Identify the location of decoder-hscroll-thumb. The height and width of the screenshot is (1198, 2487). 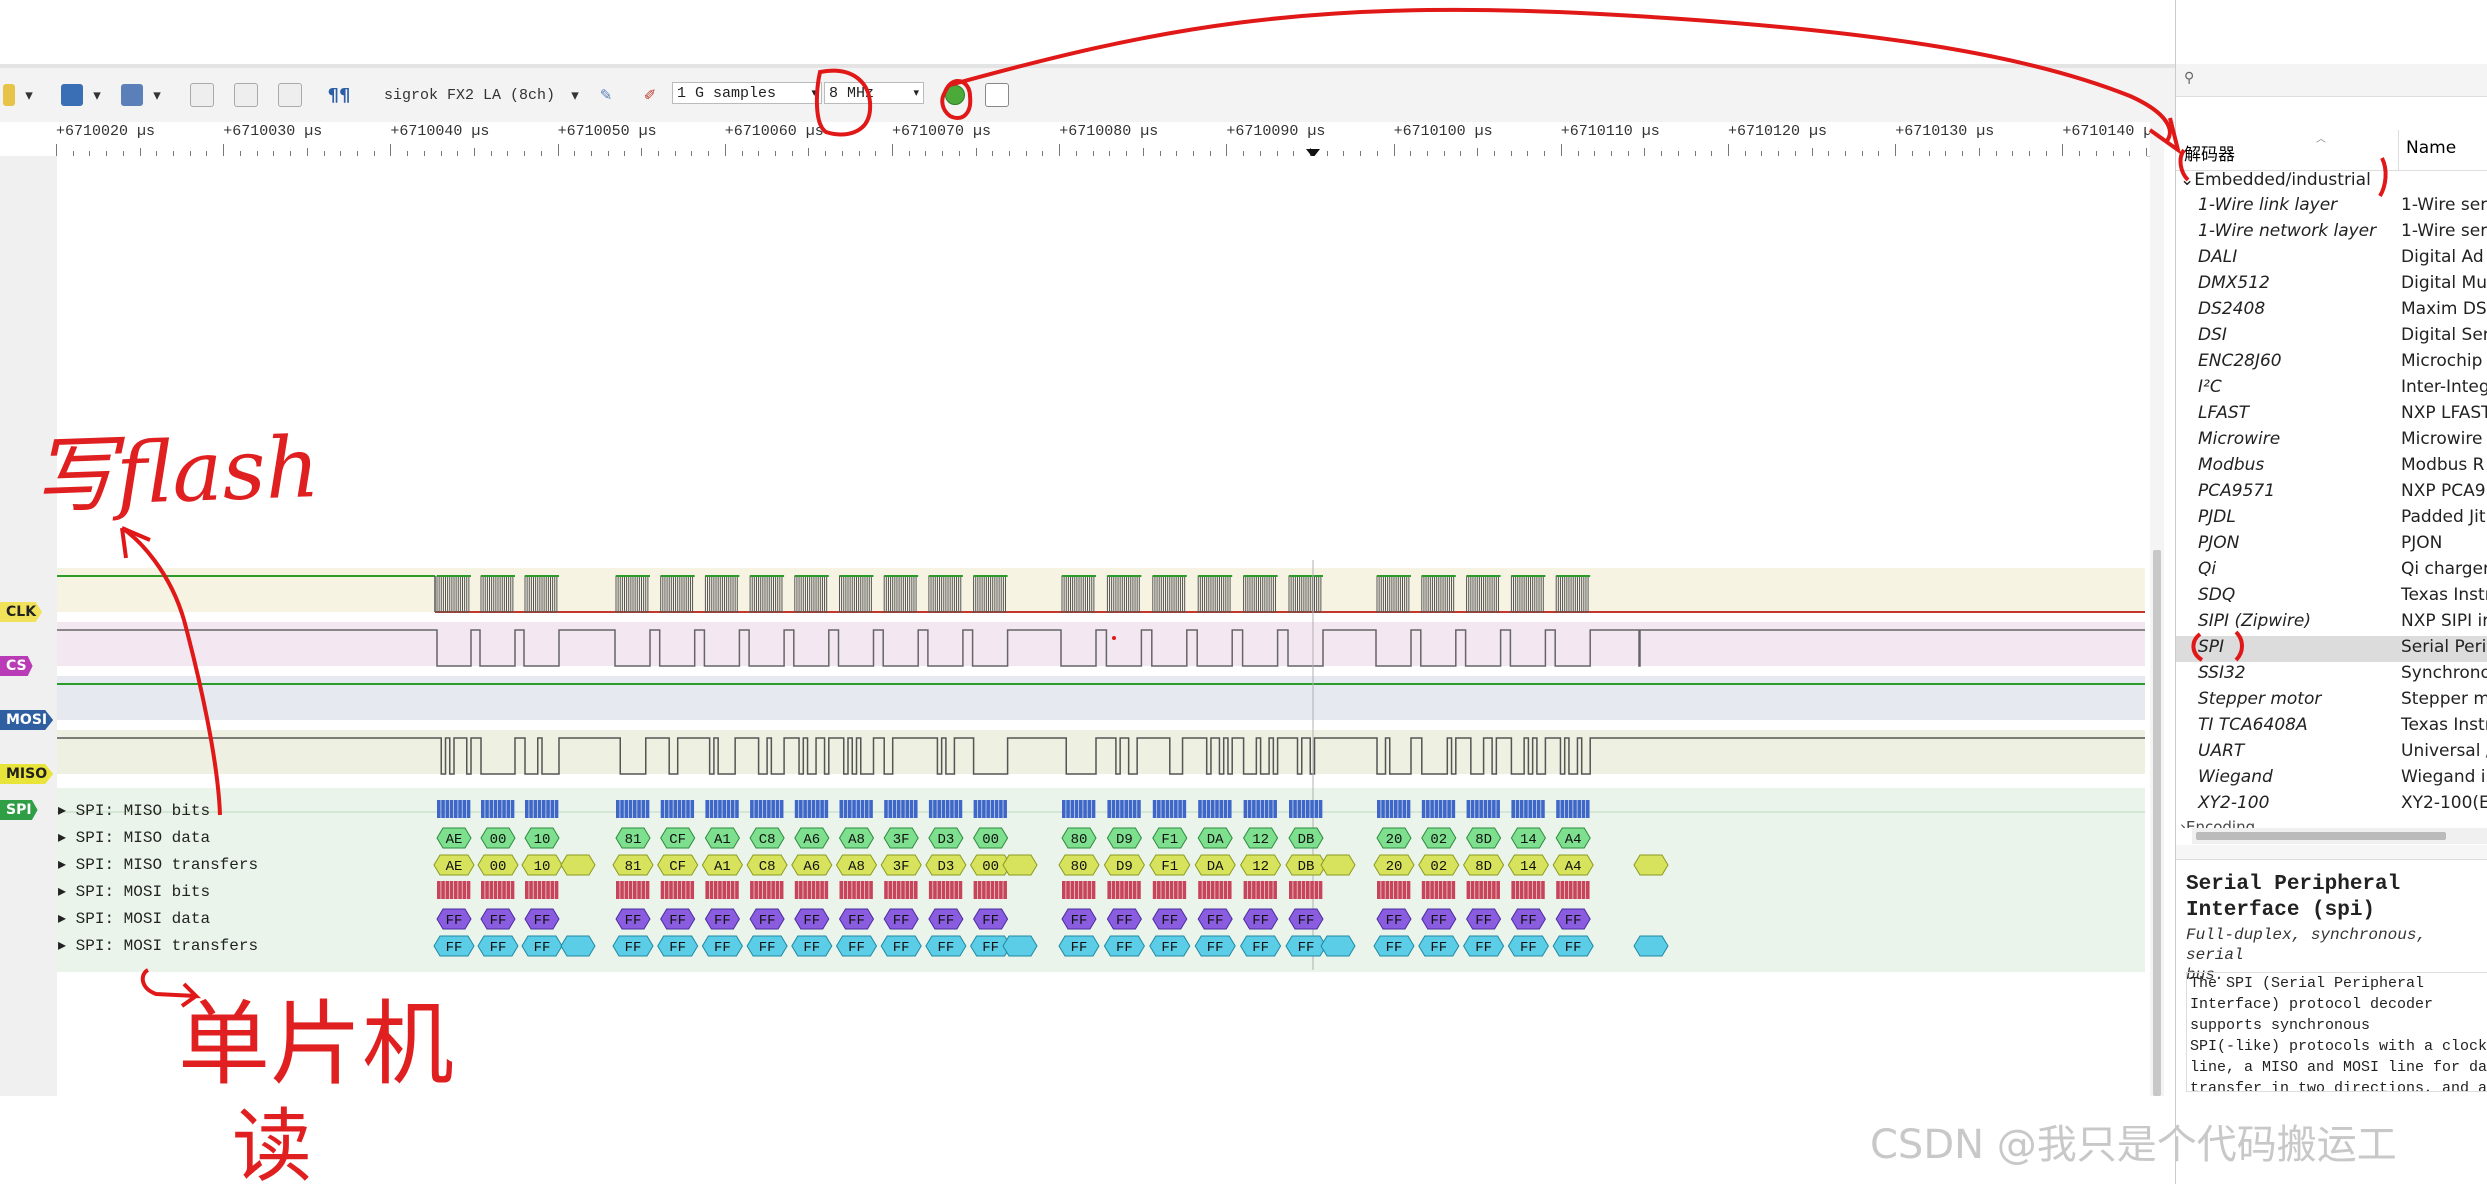
(2321, 836).